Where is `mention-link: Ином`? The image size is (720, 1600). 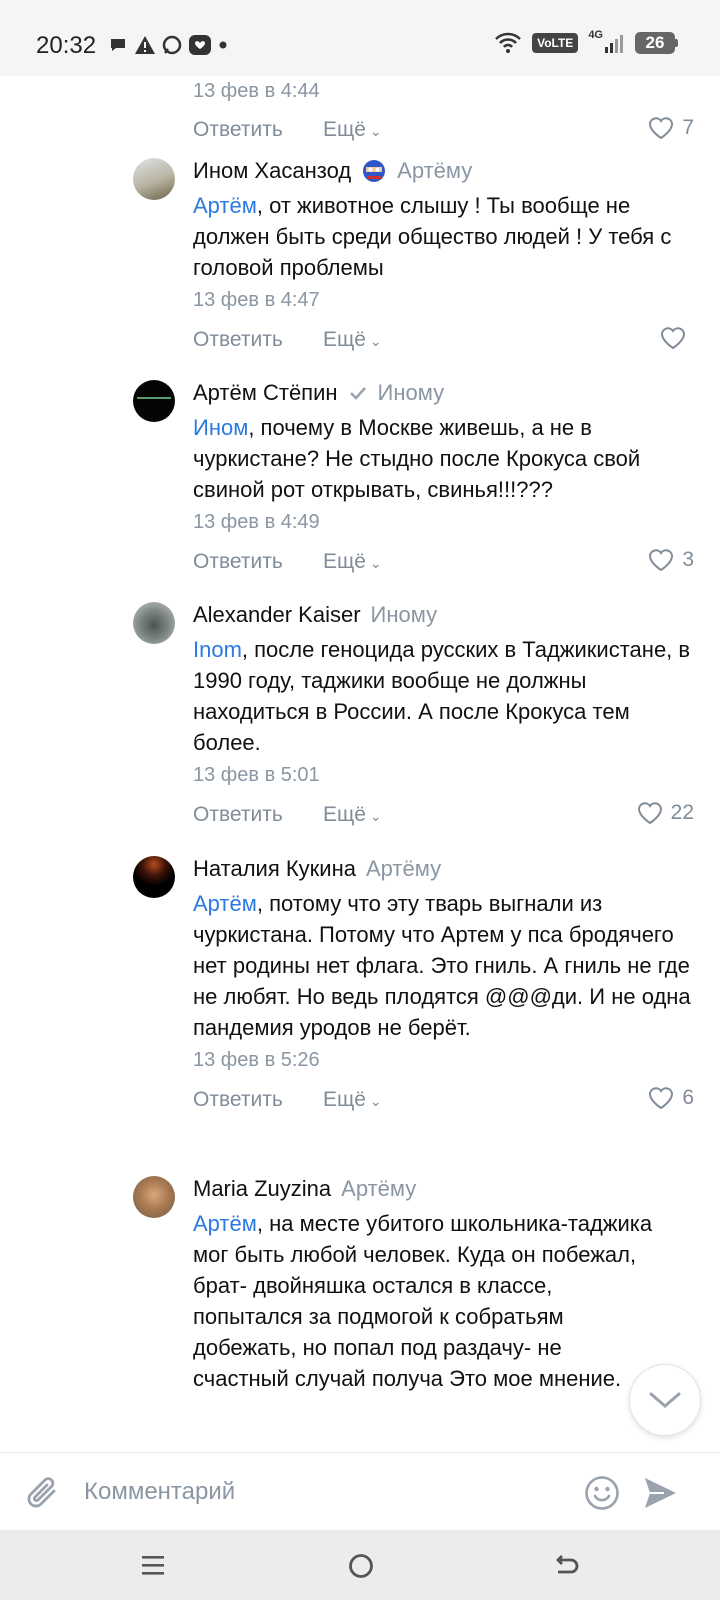 mention-link: Ином is located at coordinates (220, 427).